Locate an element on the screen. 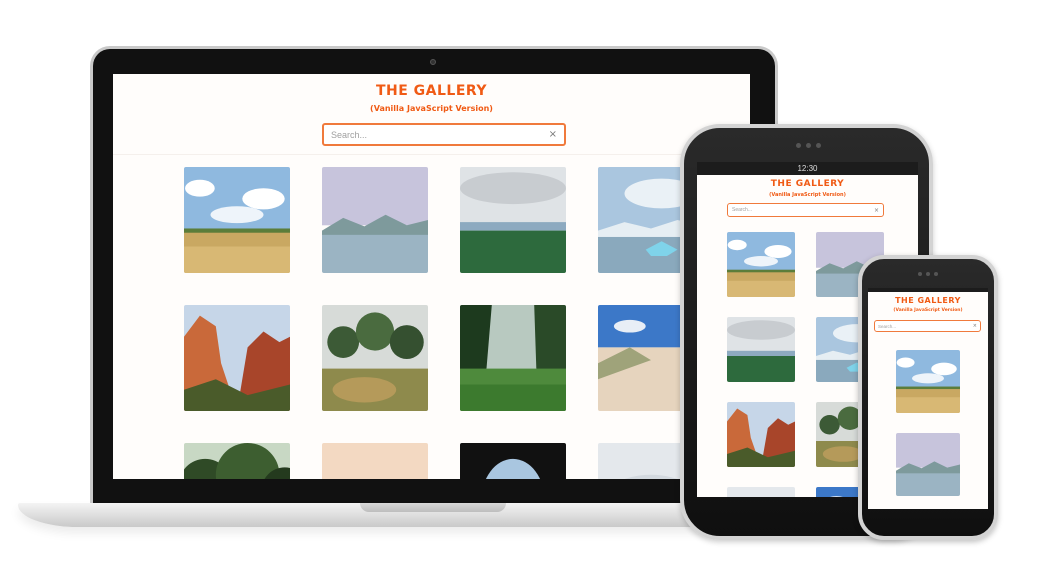  gallery-image-garden is located at coordinates (375, 358).